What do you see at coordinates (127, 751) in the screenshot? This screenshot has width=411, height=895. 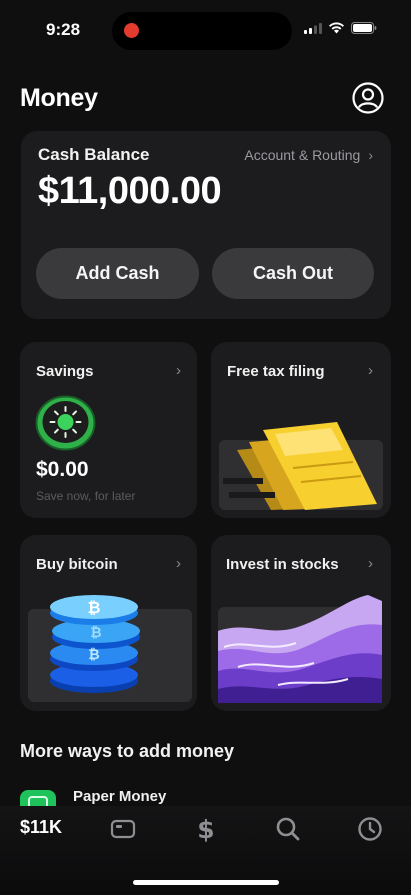 I see `more-ways-heading: More ways to add money` at bounding box center [127, 751].